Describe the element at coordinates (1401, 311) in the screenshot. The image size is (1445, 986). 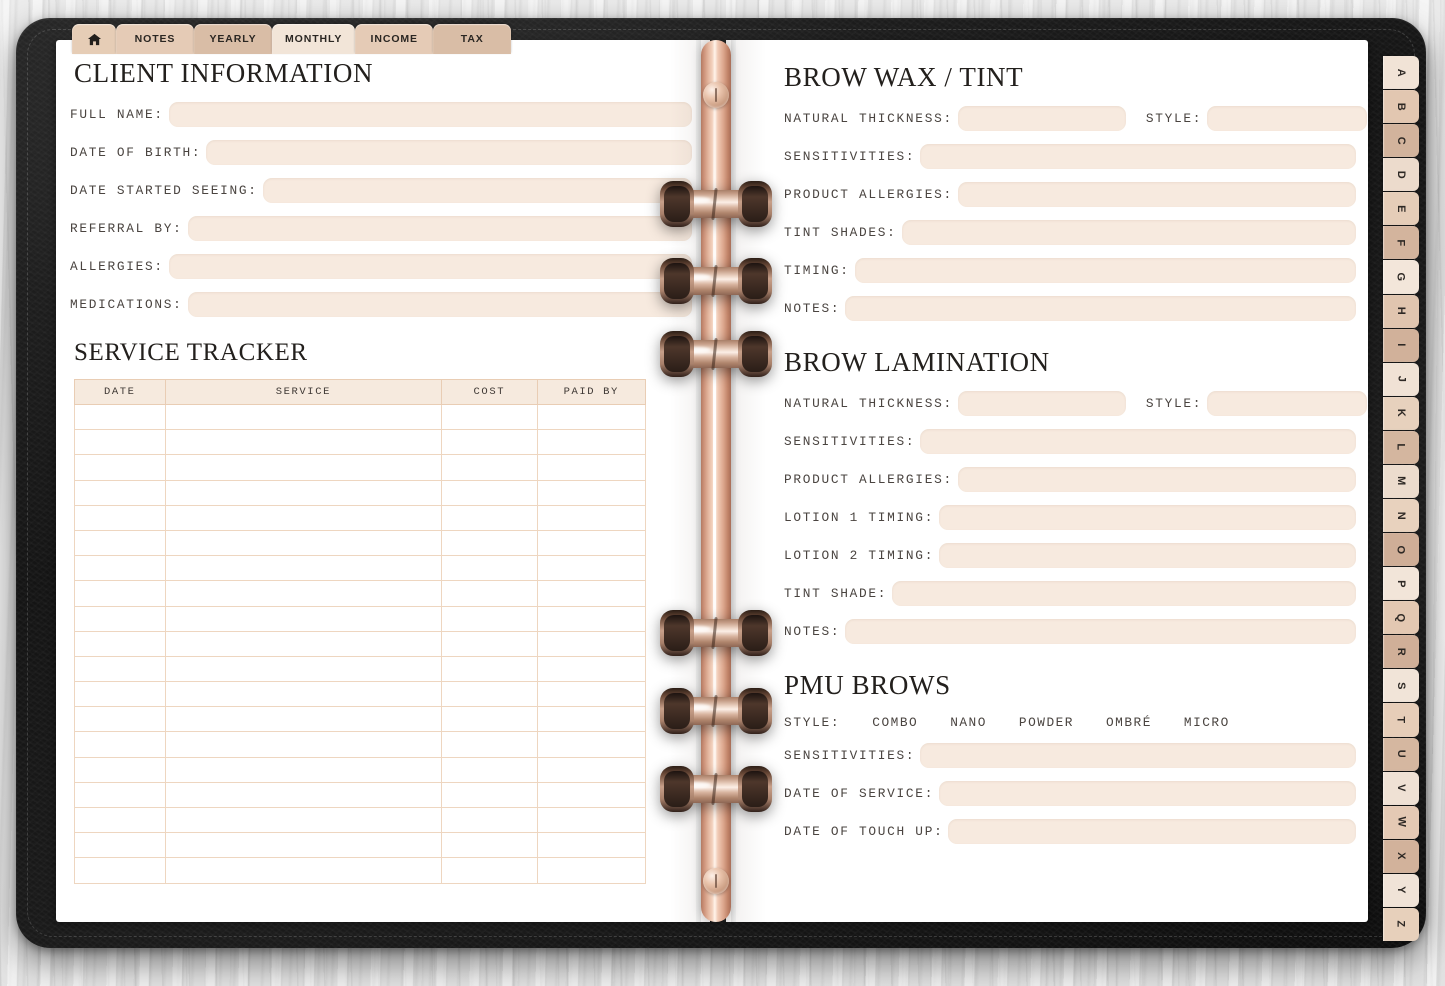
I see `alphabet-tab-h: H` at that location.